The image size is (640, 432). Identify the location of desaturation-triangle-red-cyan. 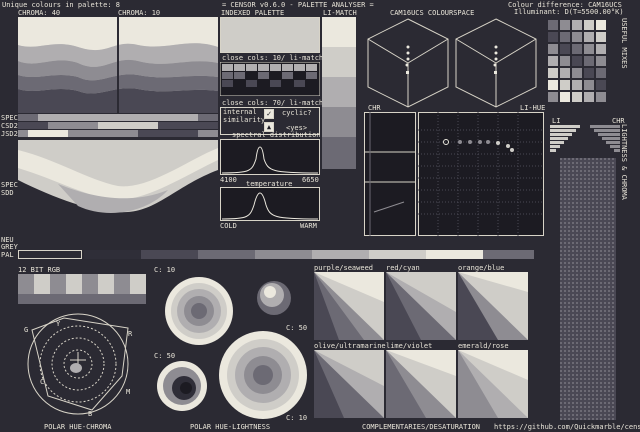
(421, 306).